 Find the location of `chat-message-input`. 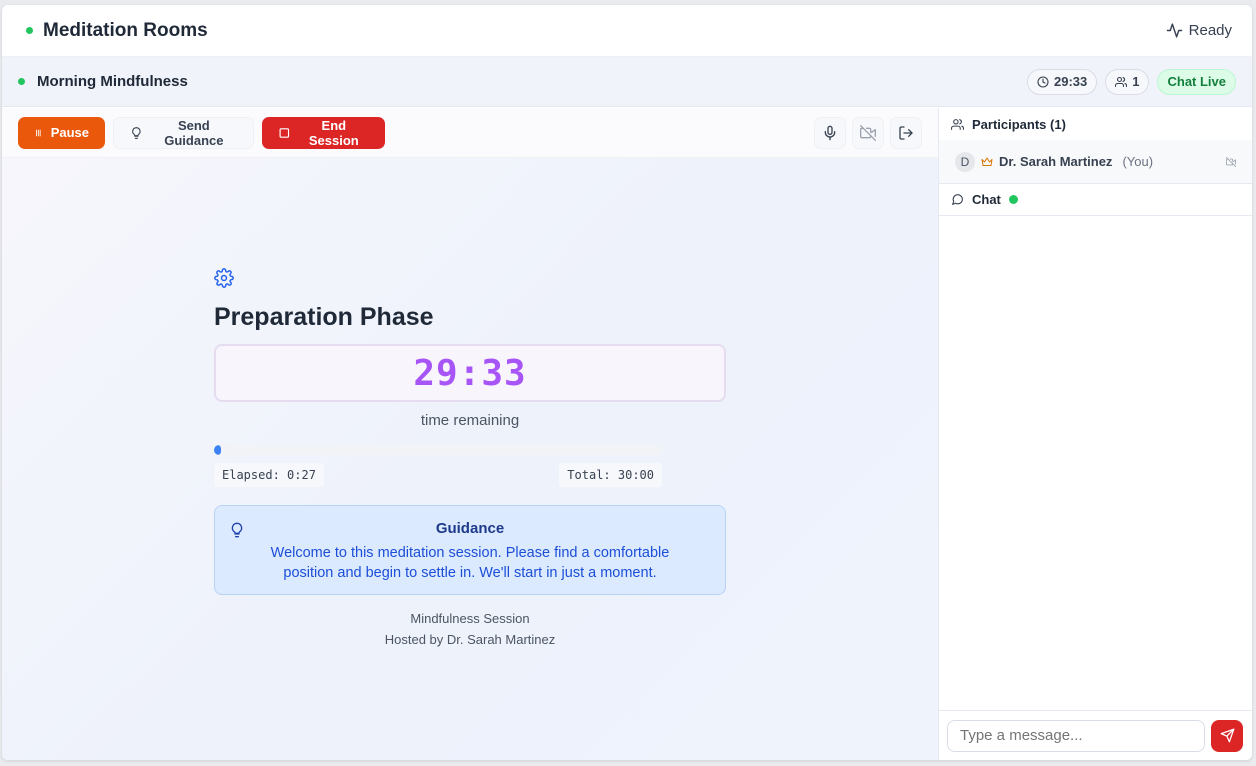

chat-message-input is located at coordinates (1076, 735).